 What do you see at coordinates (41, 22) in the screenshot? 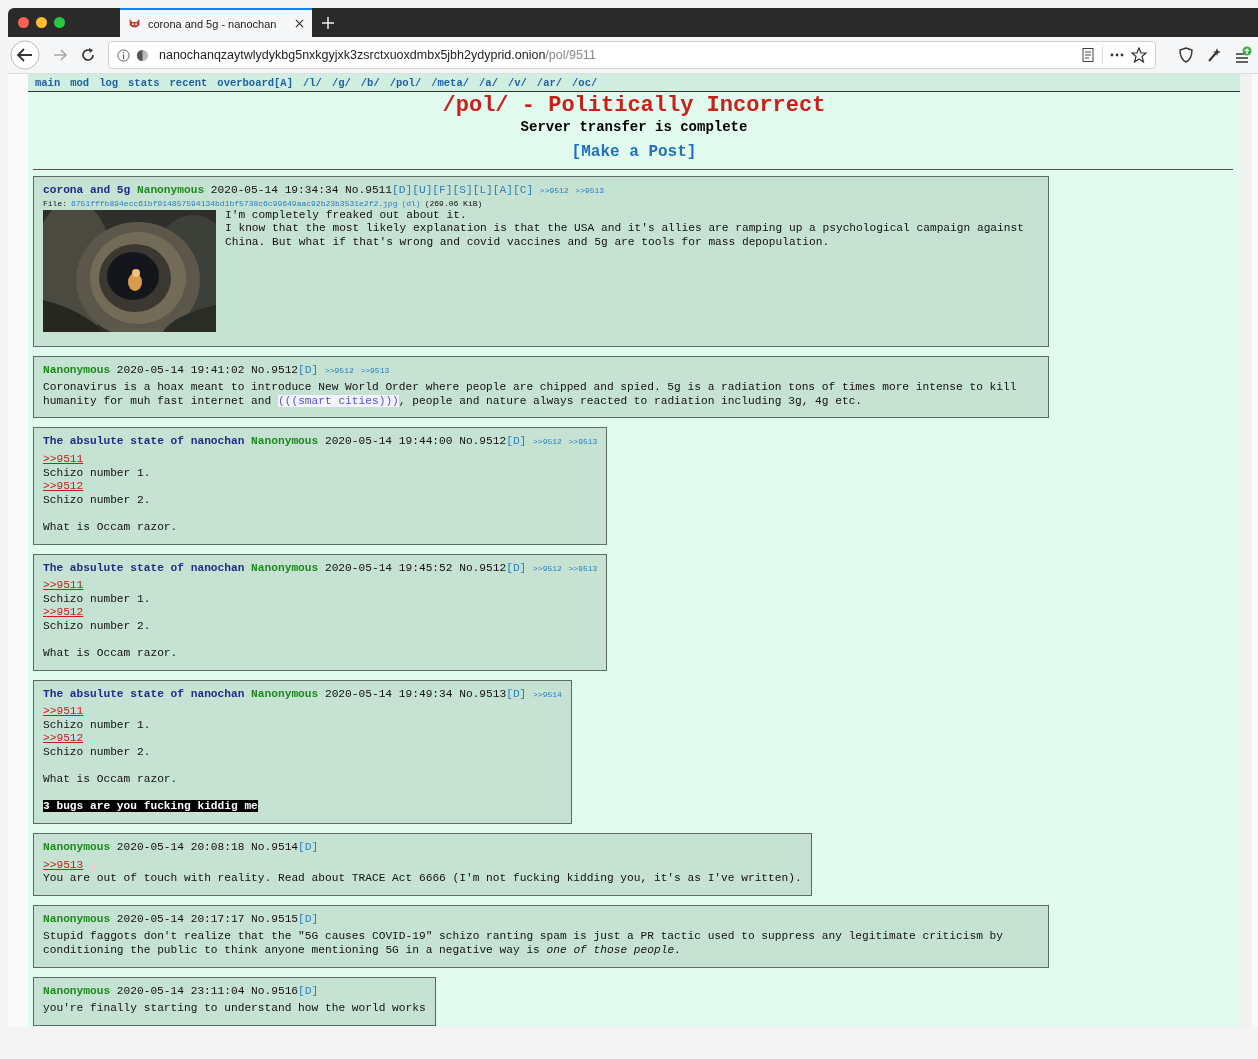
I see `minimize-window-button` at bounding box center [41, 22].